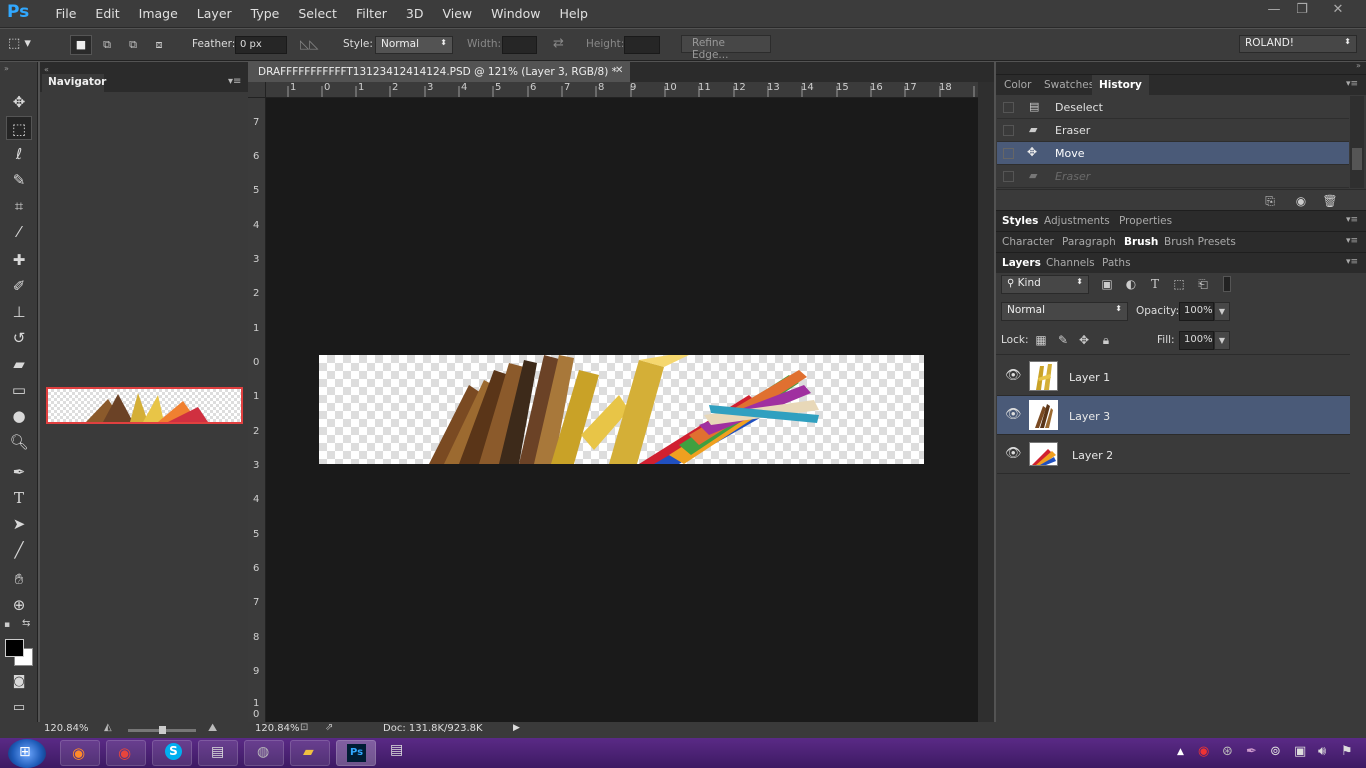 The width and height of the screenshot is (1366, 768). I want to click on network-icon: ▣, so click(1300, 751).